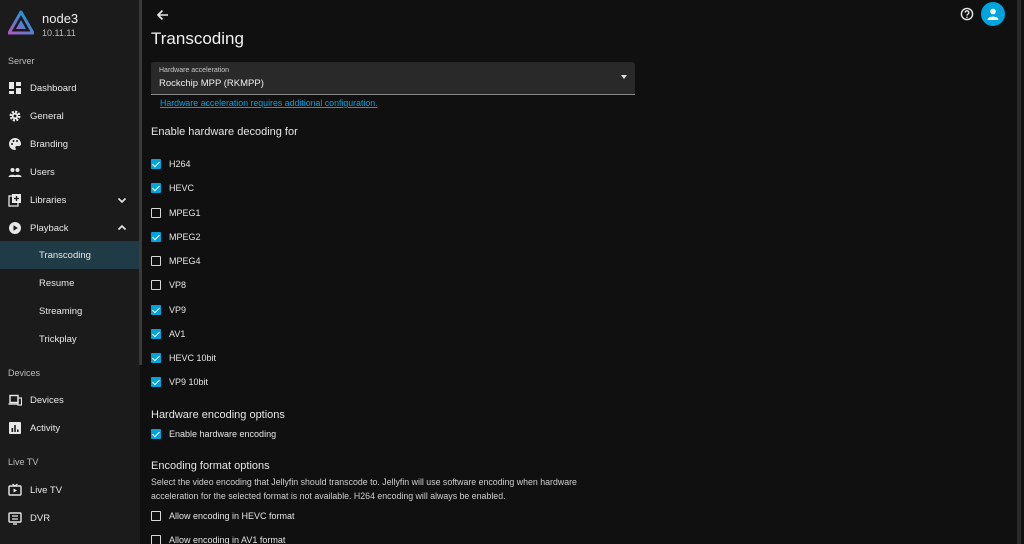  Describe the element at coordinates (15, 88) in the screenshot. I see `dashboard-icon` at that location.